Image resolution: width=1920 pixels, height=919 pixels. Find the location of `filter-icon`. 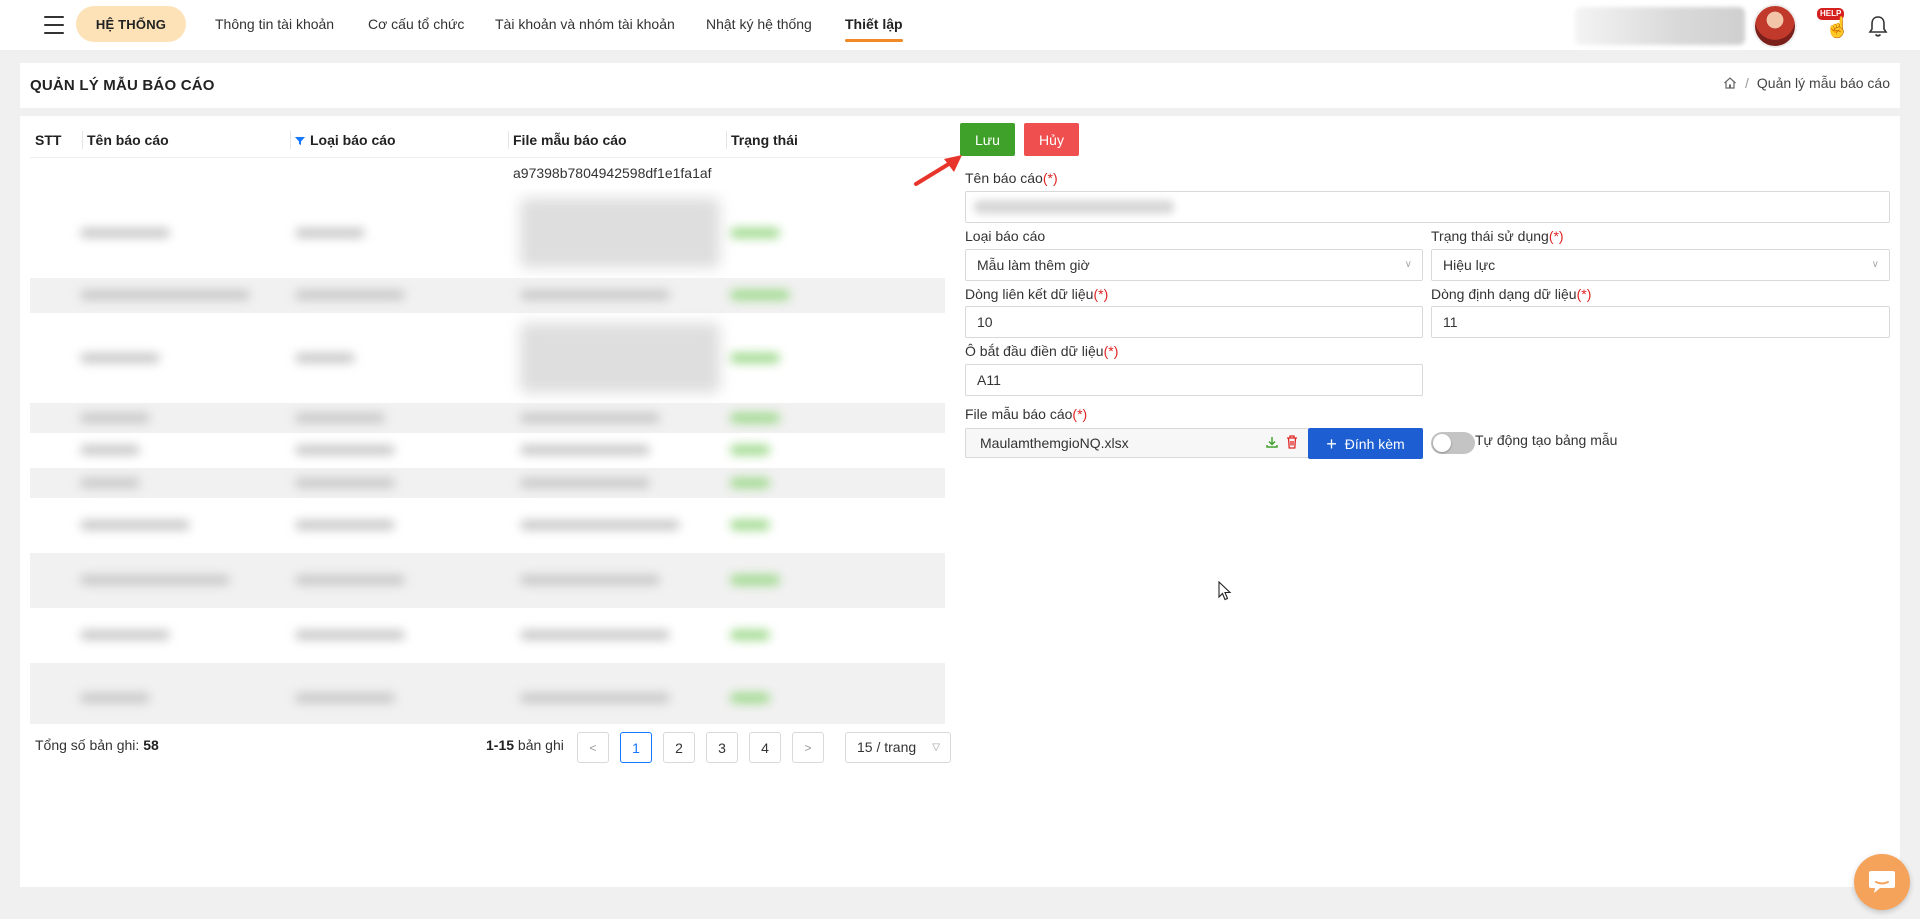

filter-icon is located at coordinates (300, 141).